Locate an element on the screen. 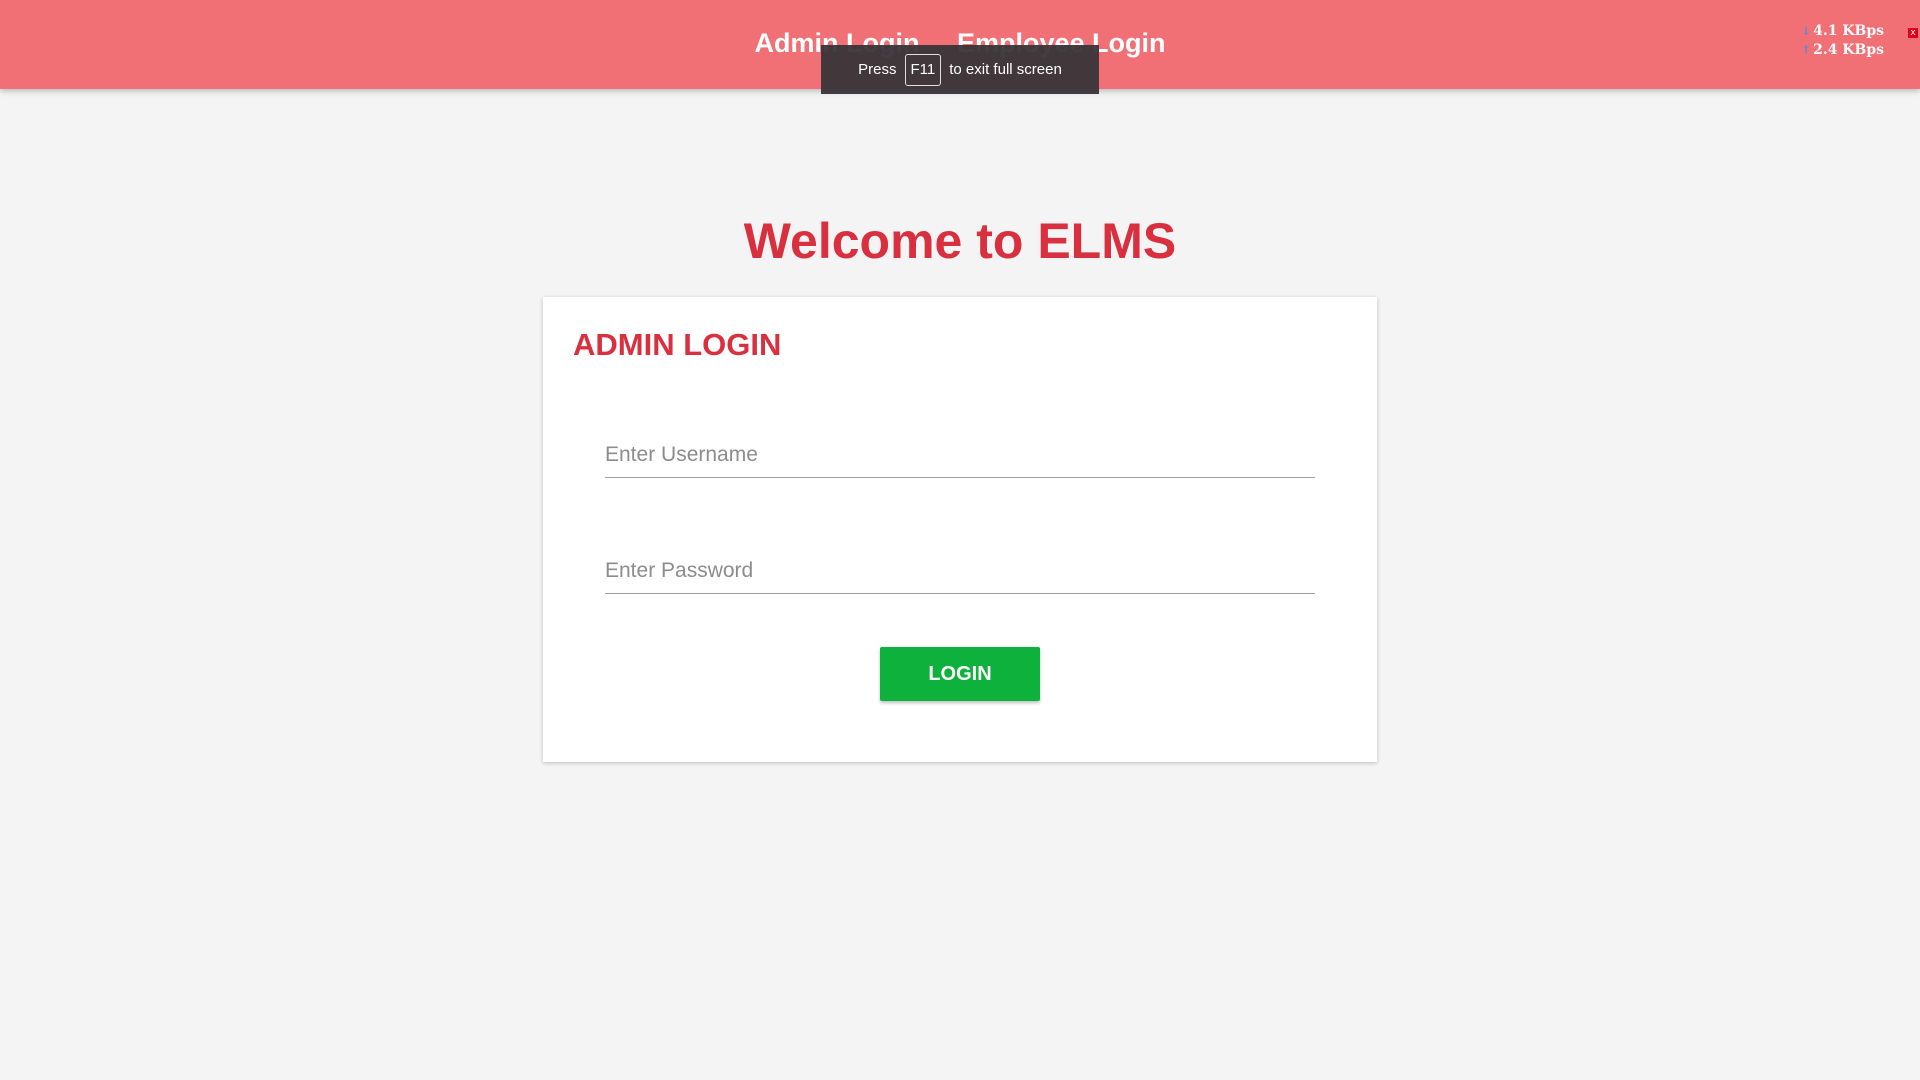  page-title: Welcome to ELMS is located at coordinates (960, 241).